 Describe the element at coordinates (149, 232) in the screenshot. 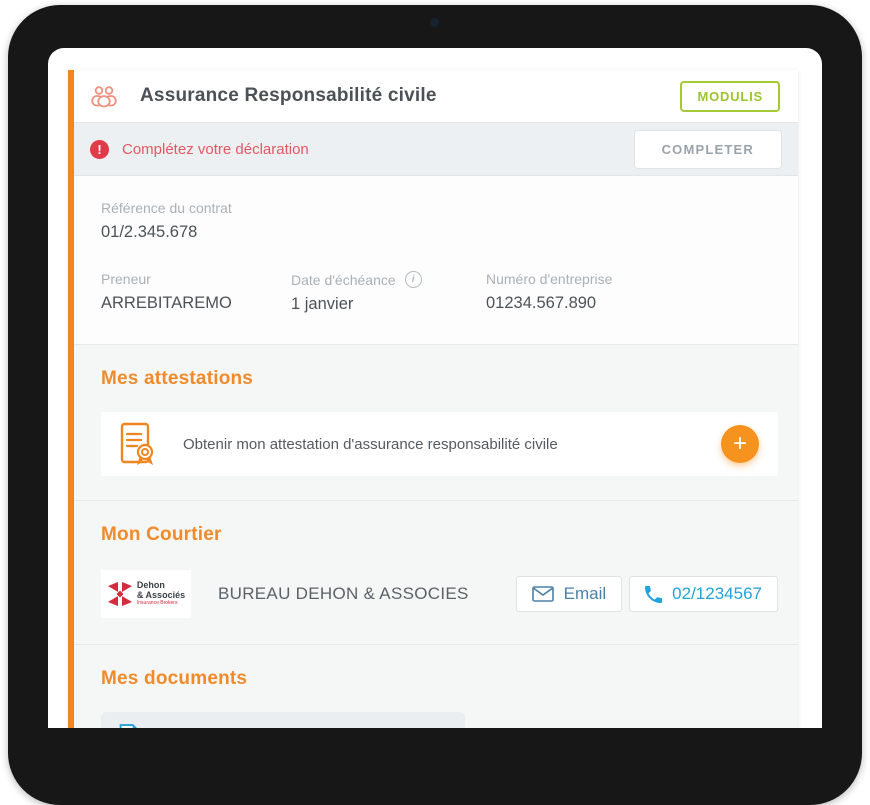

I see `contract-reference-value: 01/2.345.678` at that location.